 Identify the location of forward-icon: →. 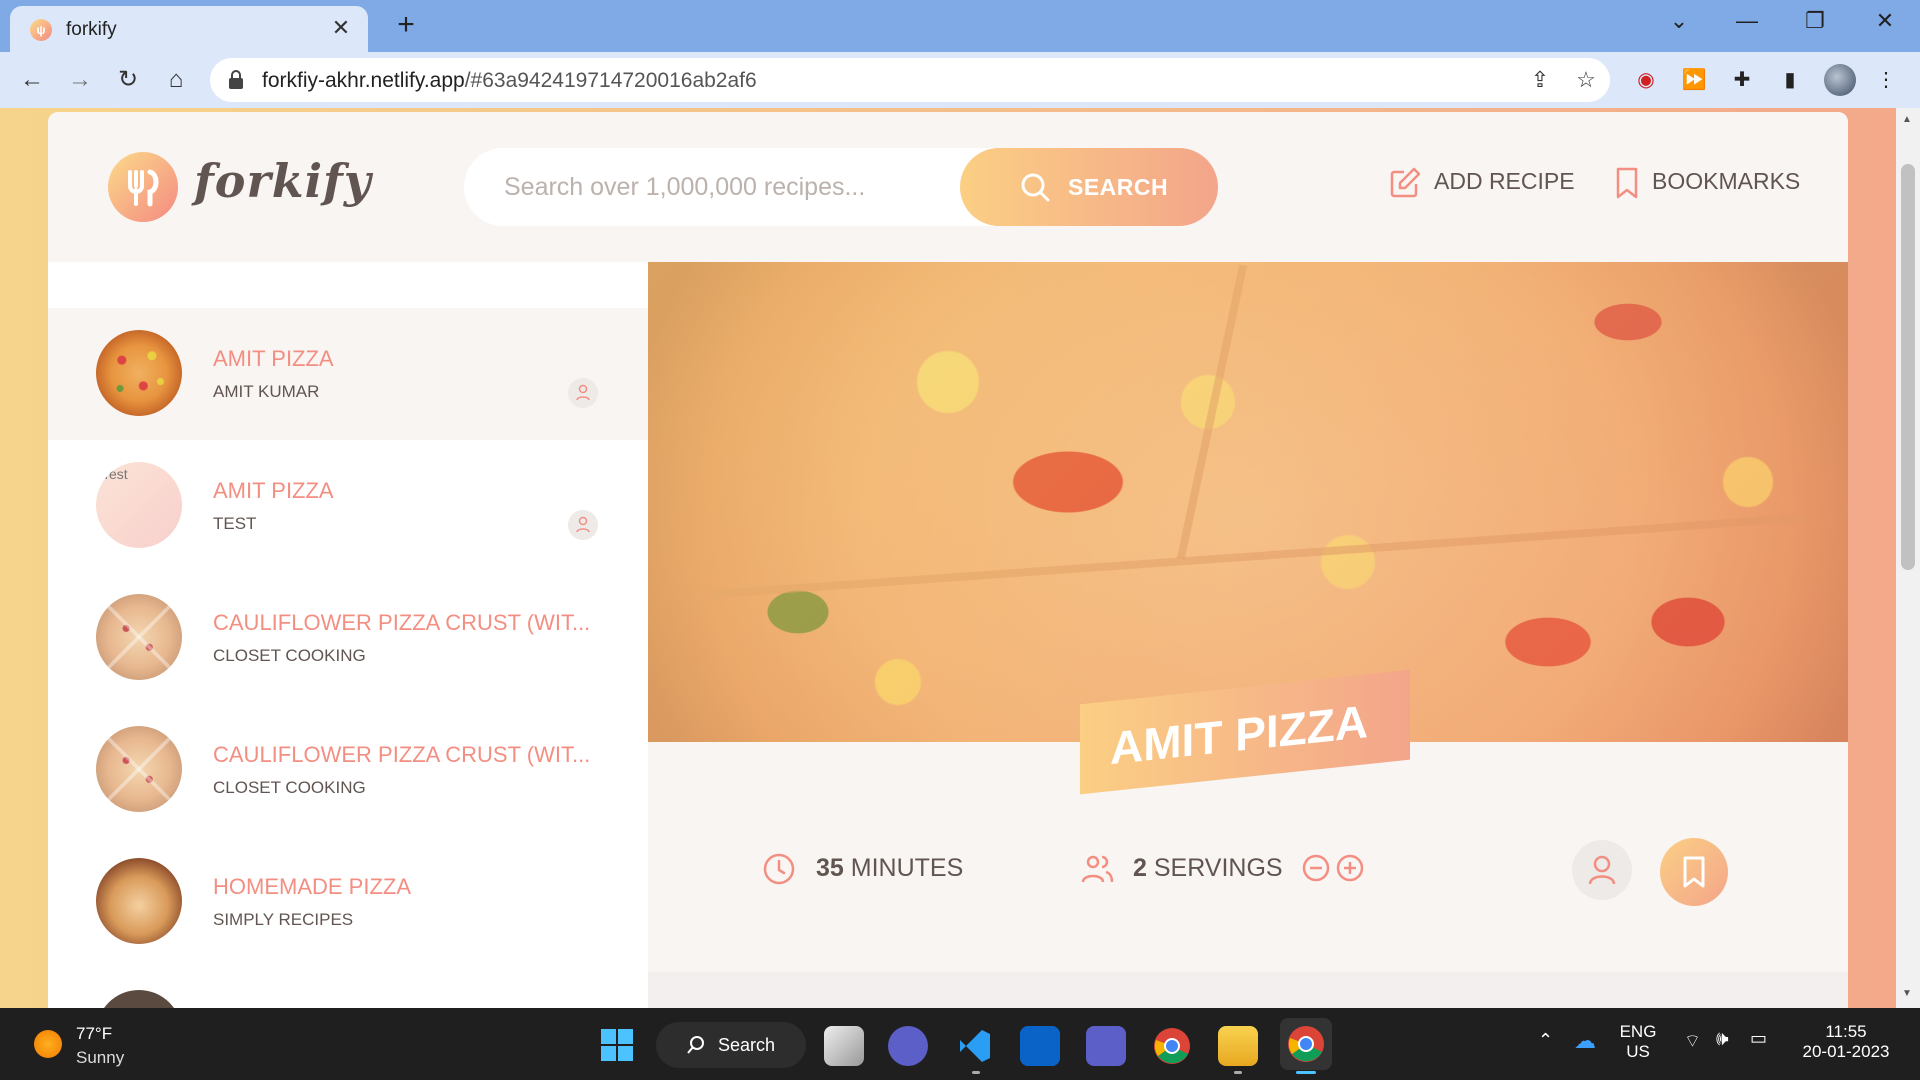
(80, 80).